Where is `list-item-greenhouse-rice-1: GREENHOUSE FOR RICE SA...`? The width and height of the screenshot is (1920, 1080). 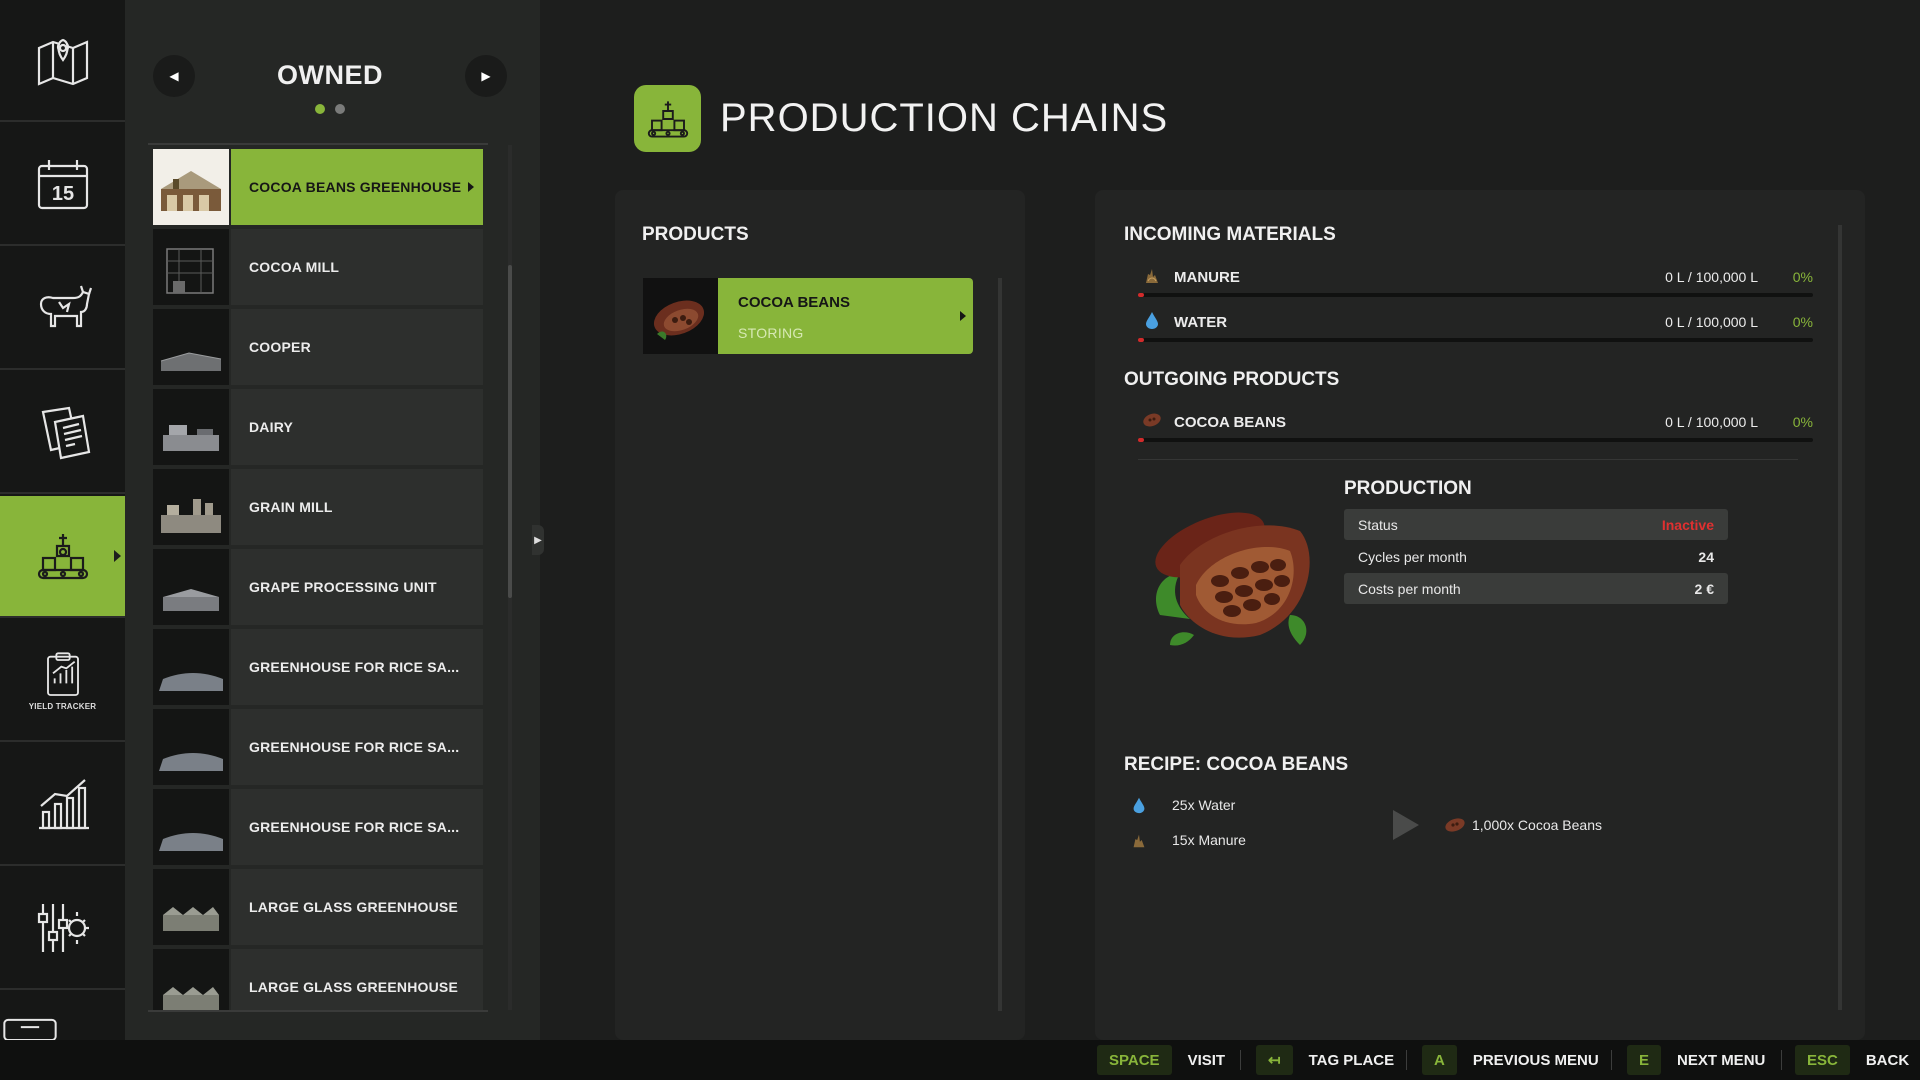
list-item-greenhouse-rice-1: GREENHOUSE FOR RICE SA... is located at coordinates (318, 667).